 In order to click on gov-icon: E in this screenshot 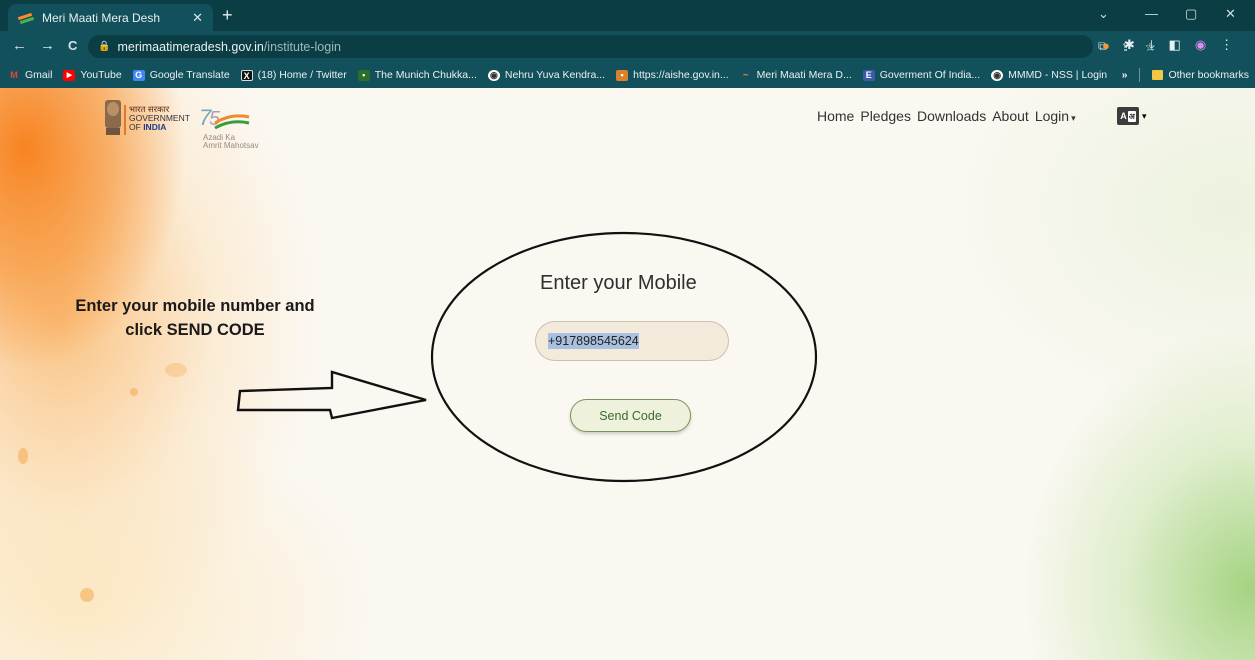, I will do `click(868, 75)`.